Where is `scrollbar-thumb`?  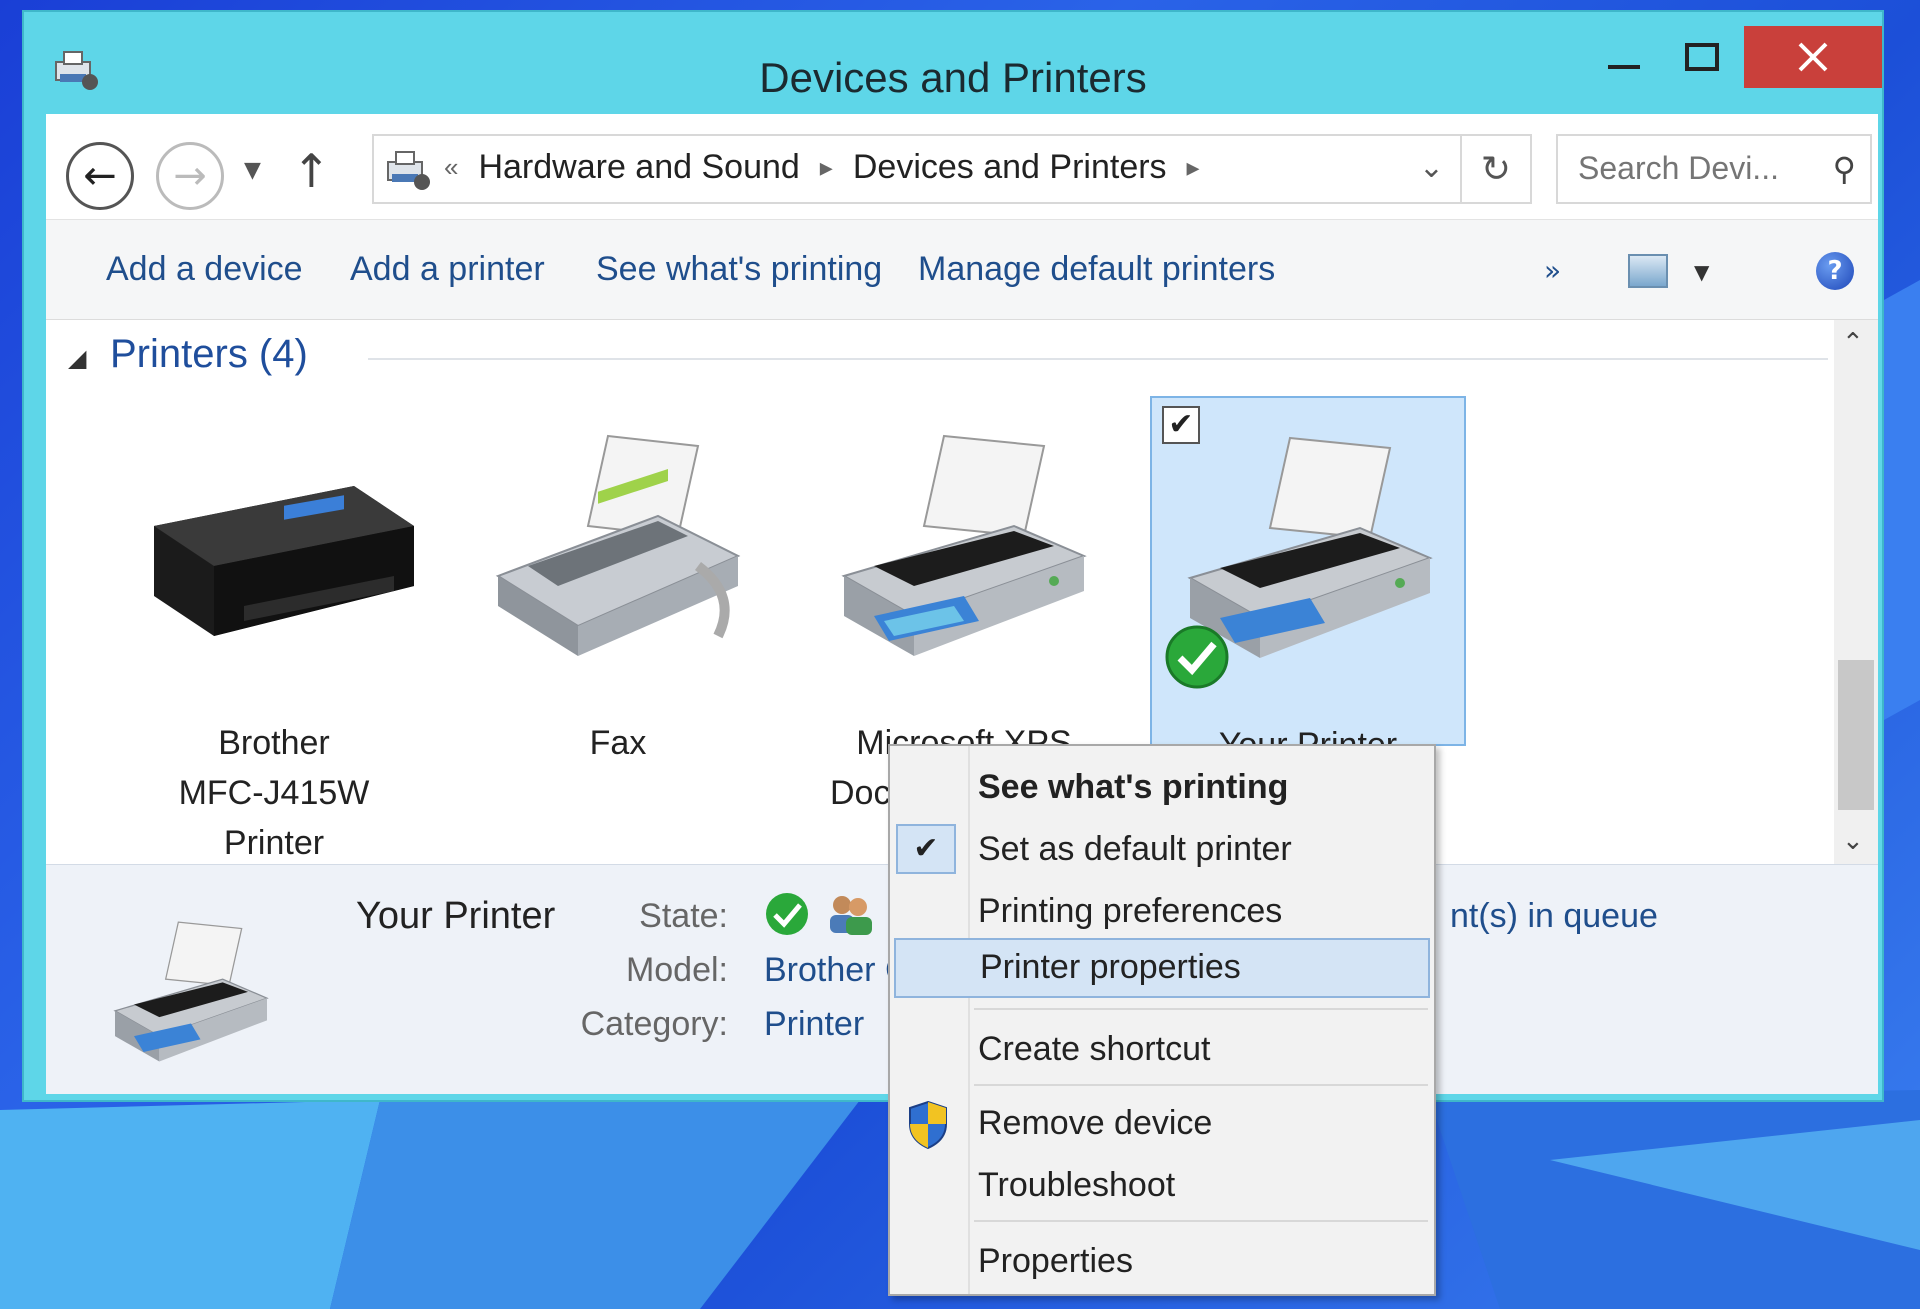 scrollbar-thumb is located at coordinates (1856, 735).